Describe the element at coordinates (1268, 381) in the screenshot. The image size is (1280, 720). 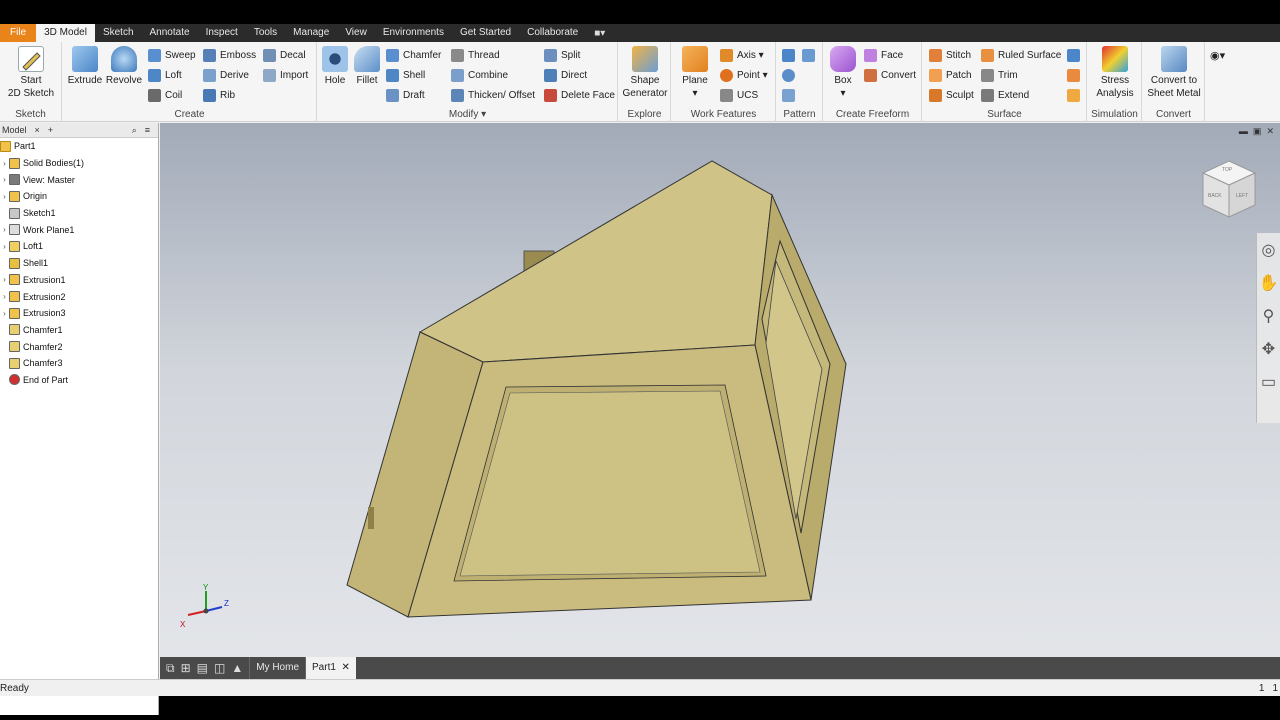
I see `look-at-icon: ▭` at that location.